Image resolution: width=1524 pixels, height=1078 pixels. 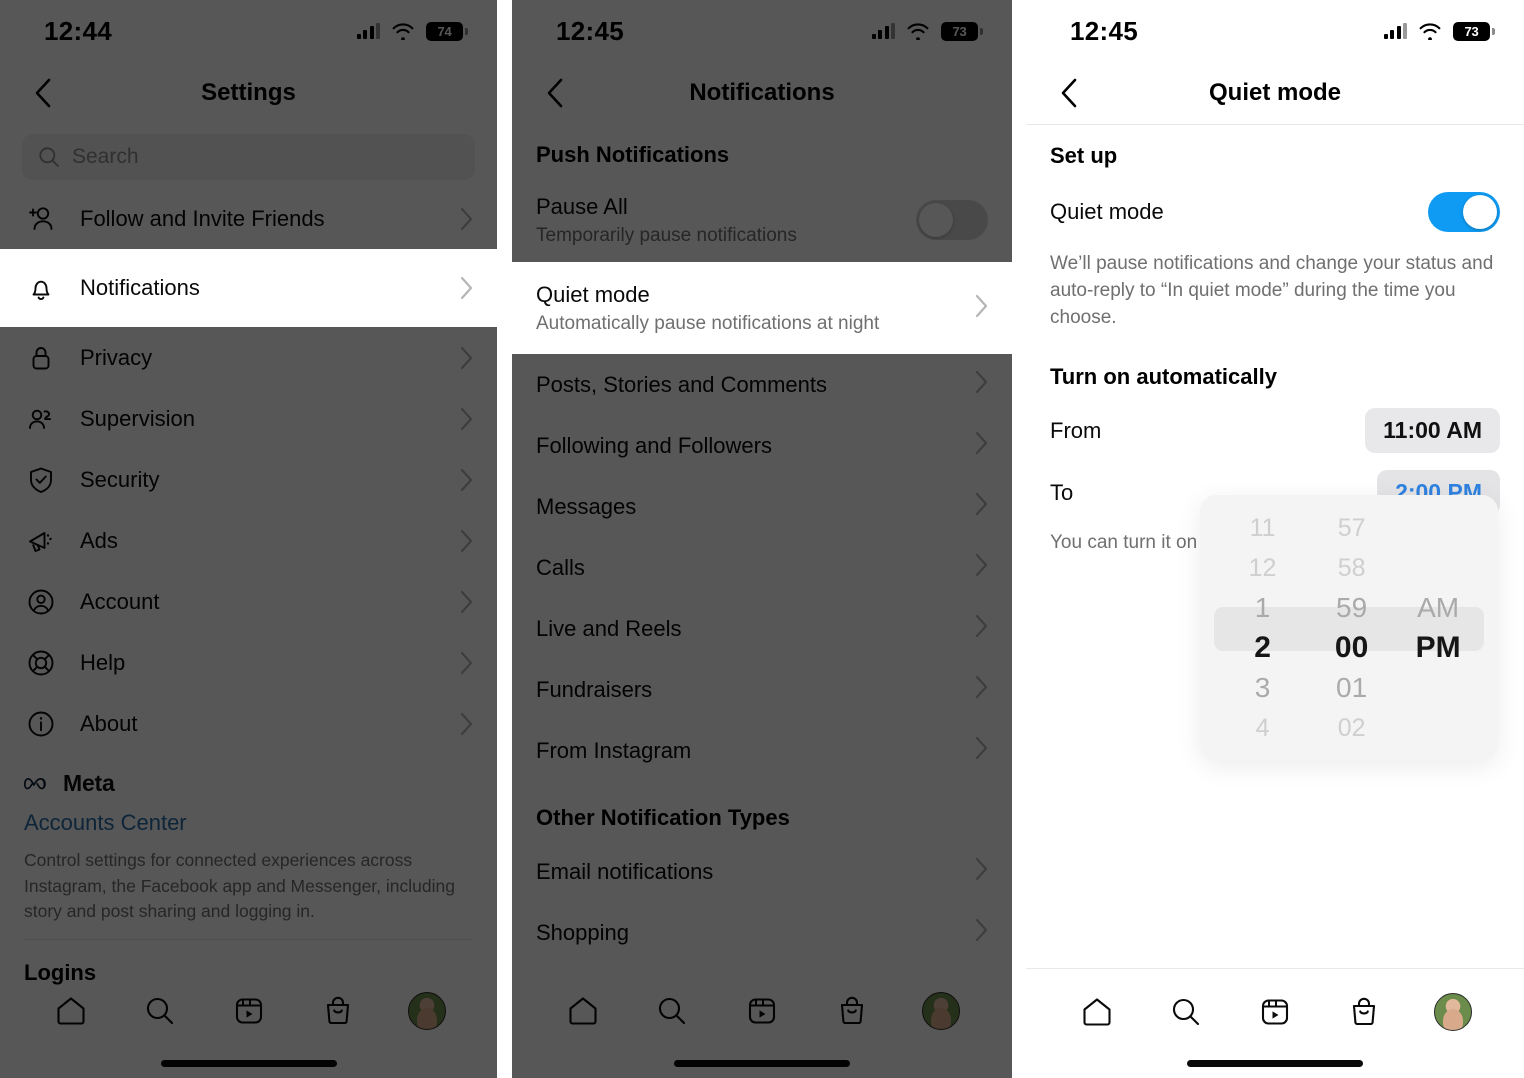 I want to click on row-label: Posts, Stories and Comments, so click(x=682, y=384).